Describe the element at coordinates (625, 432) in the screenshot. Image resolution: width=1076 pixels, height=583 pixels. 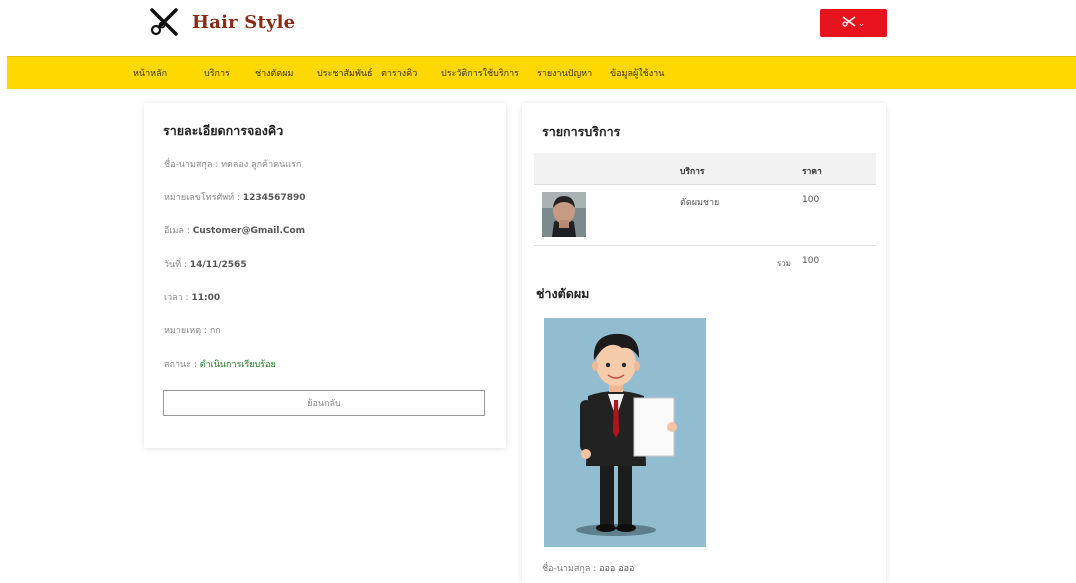
I see `barber-photo` at that location.